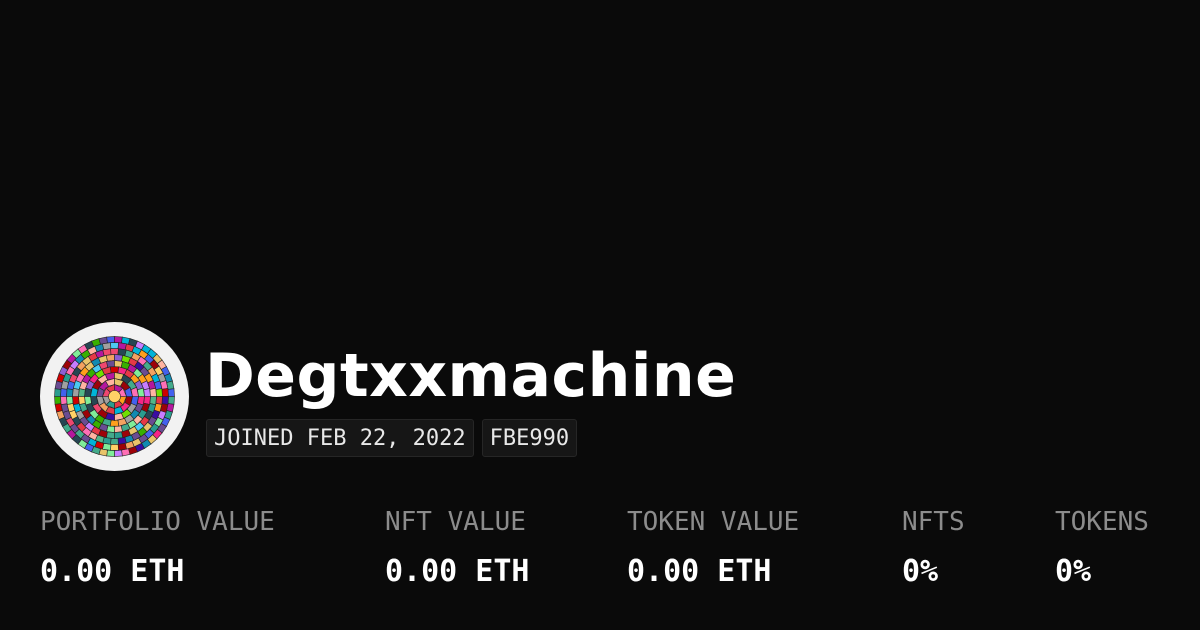 The image size is (1200, 630). What do you see at coordinates (713, 547) in the screenshot?
I see `stat-token-value: TOKEN VALUE 0.00 ETH` at bounding box center [713, 547].